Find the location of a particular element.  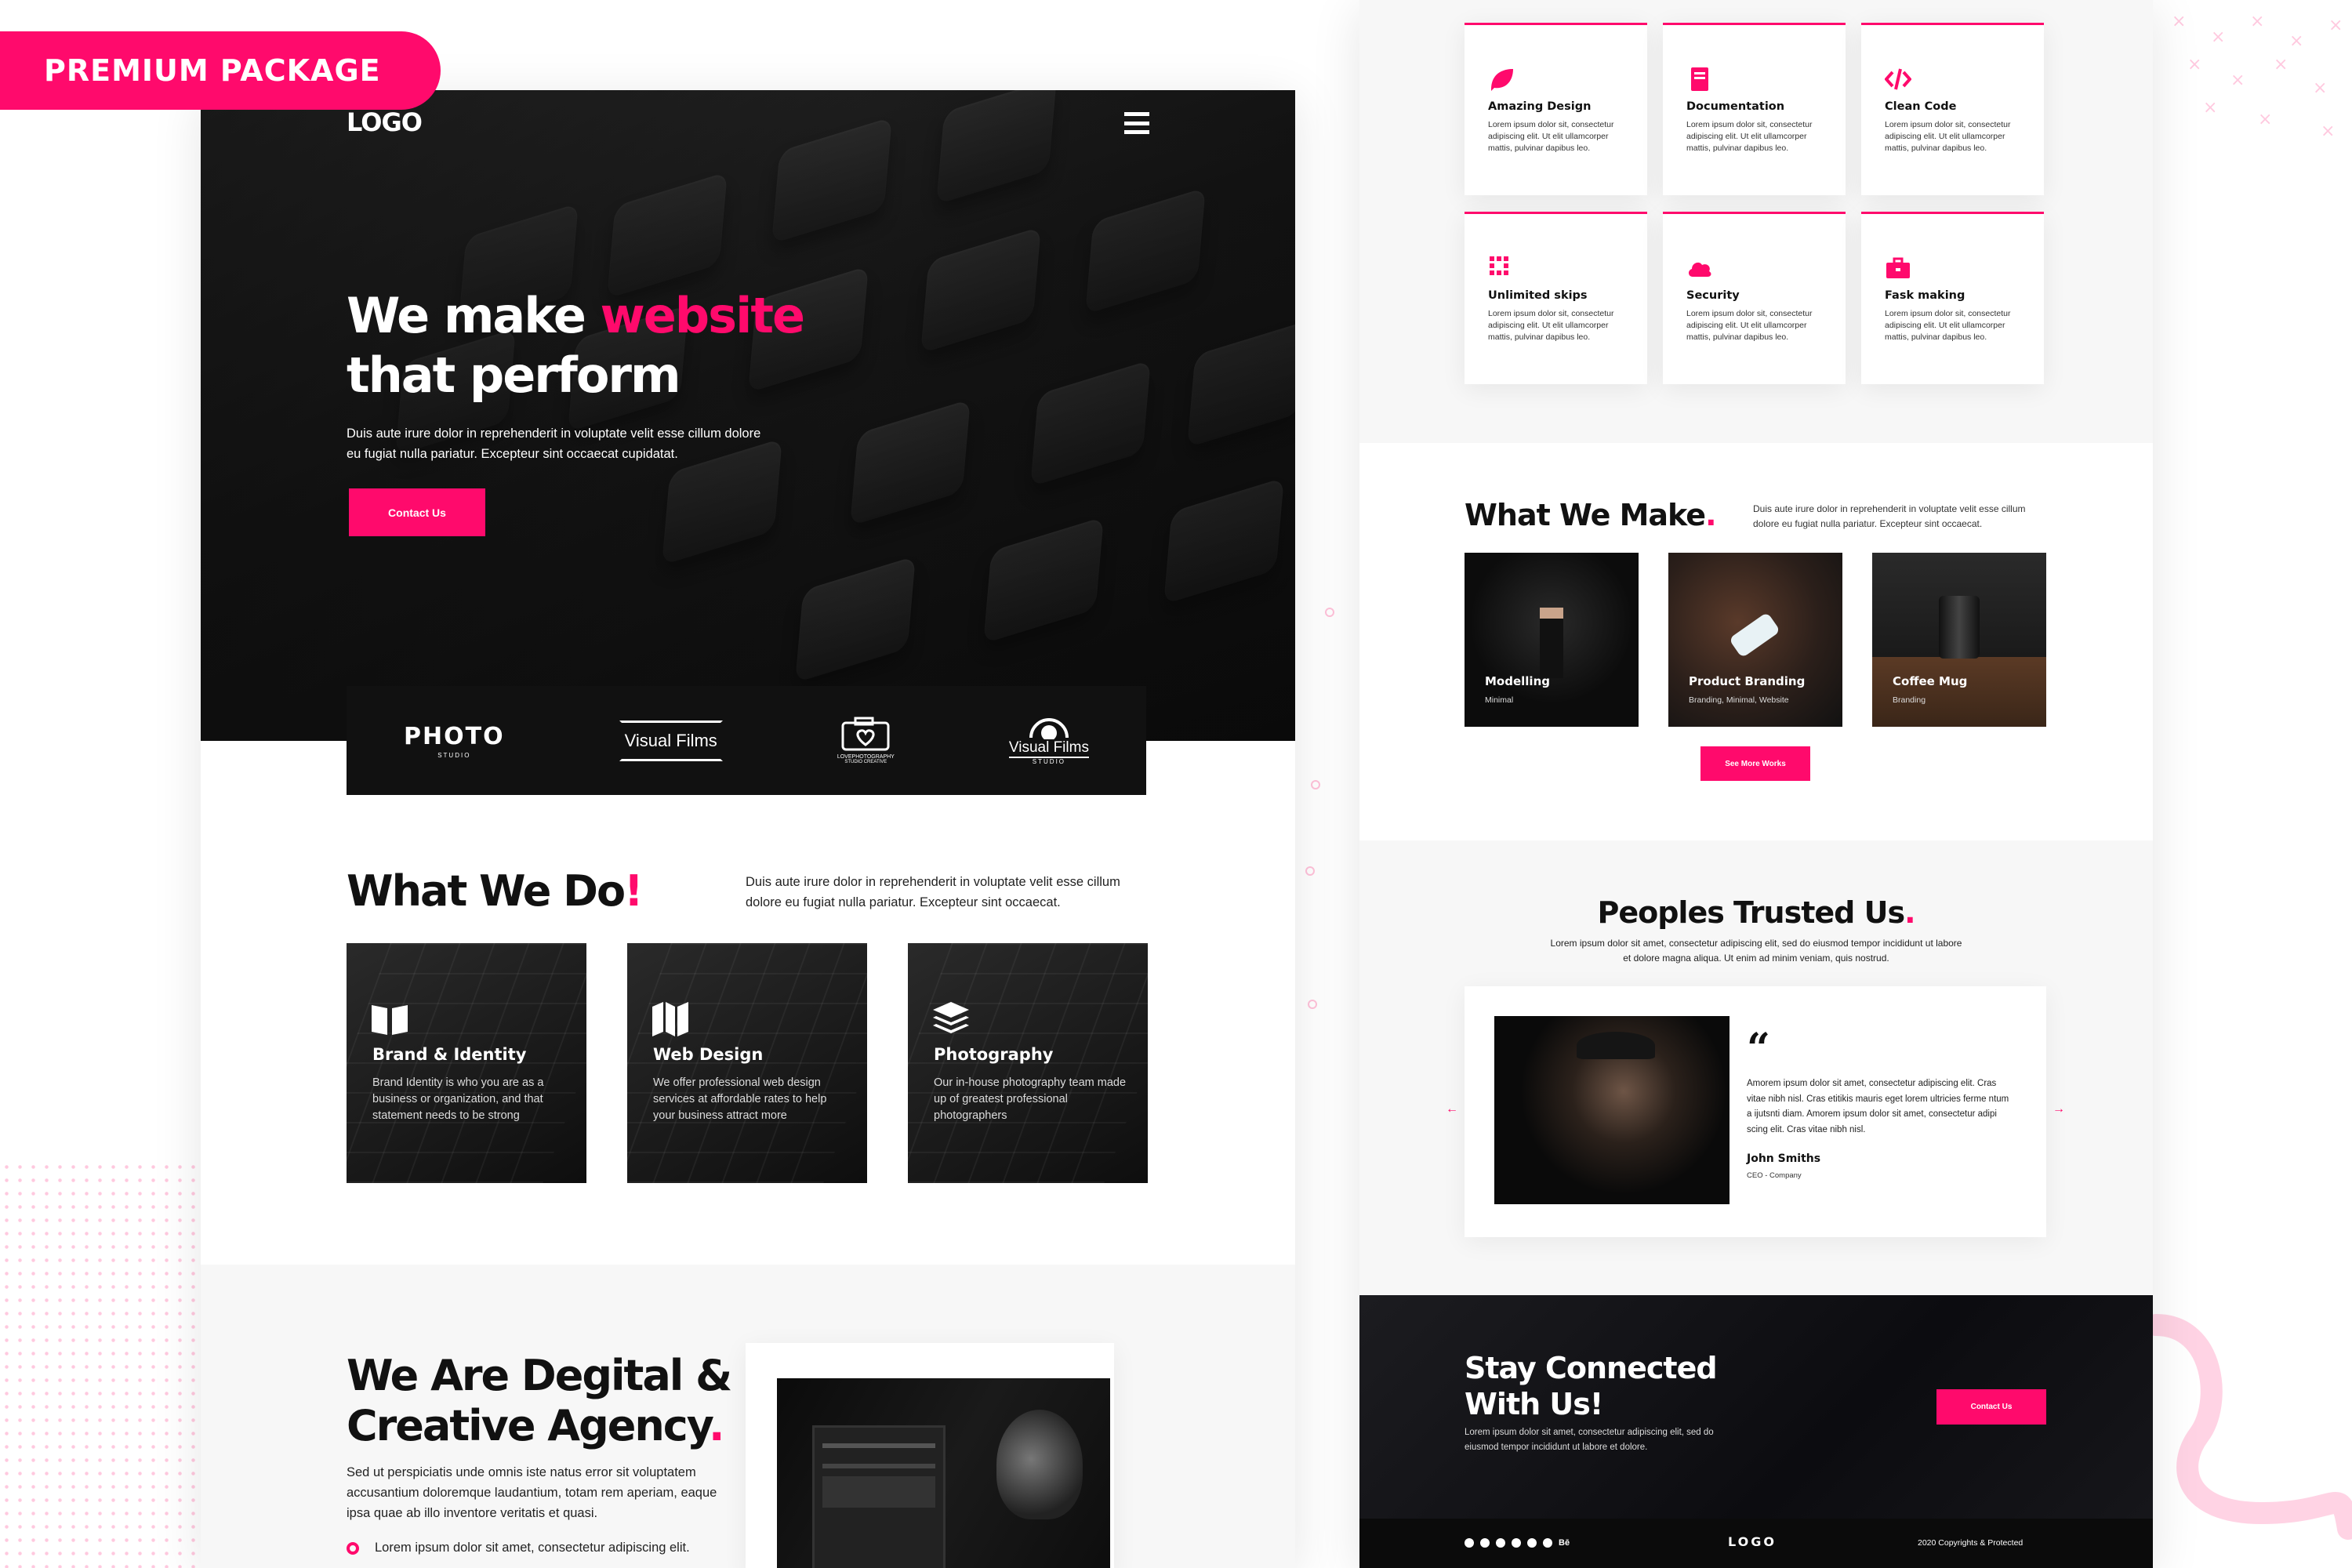

hamburger-icon is located at coordinates (1136, 123).